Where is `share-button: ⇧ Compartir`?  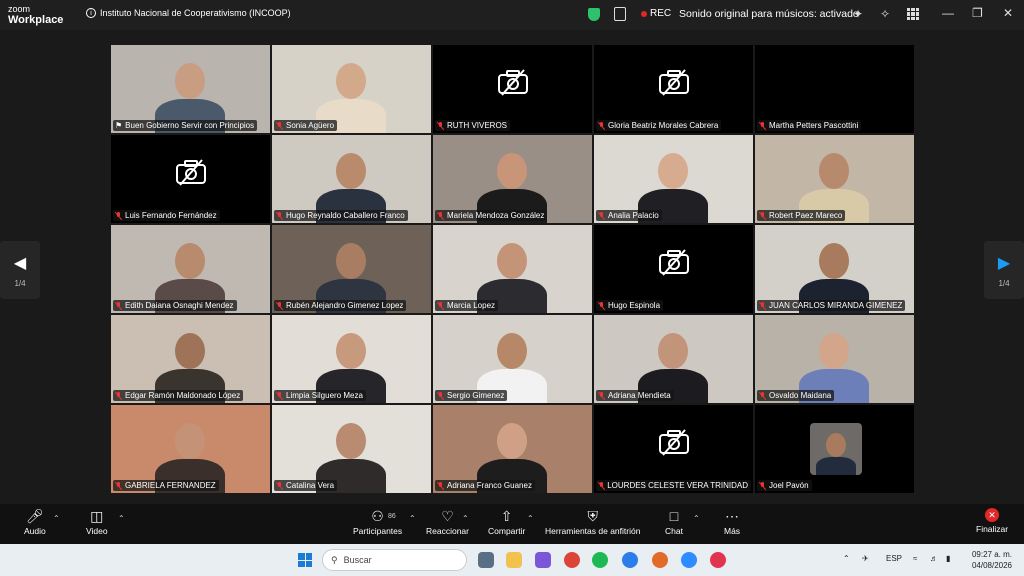 share-button: ⇧ Compartir is located at coordinates (506, 522).